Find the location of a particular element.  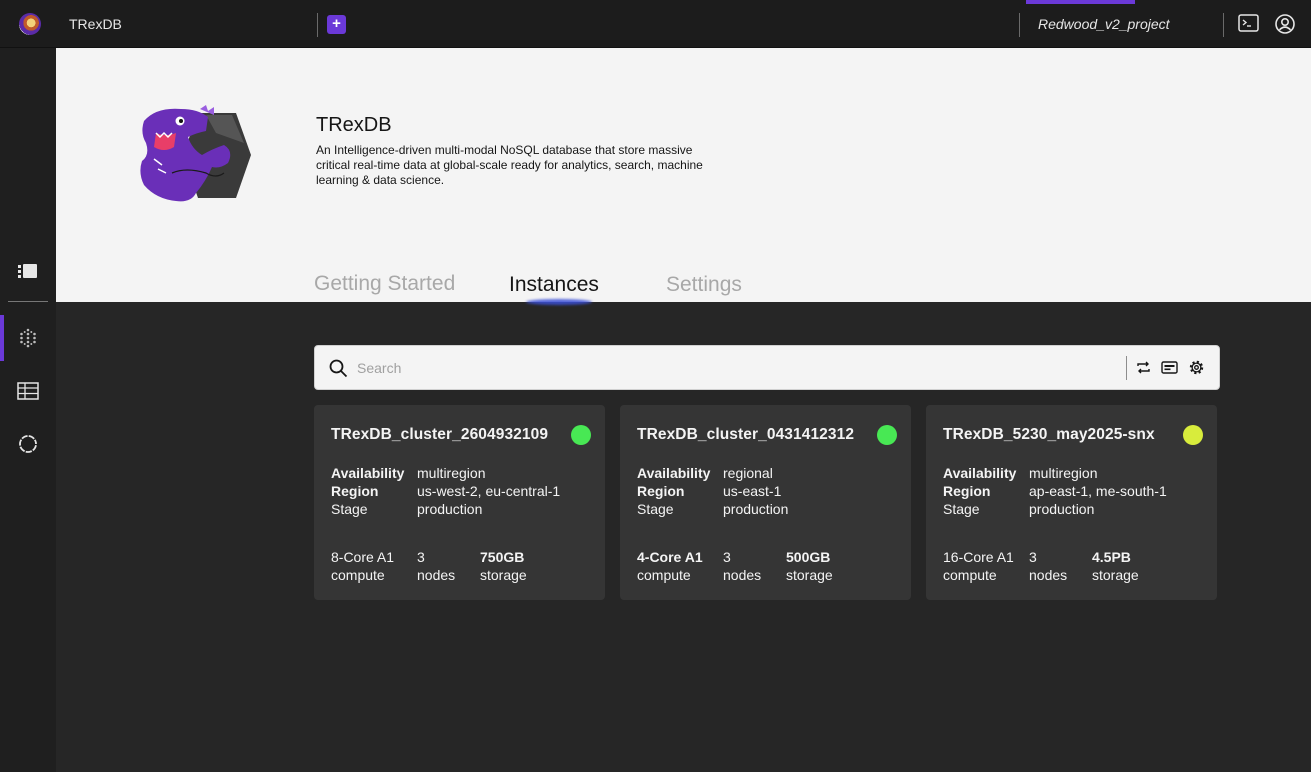

storage-value: 750GB is located at coordinates (502, 557).